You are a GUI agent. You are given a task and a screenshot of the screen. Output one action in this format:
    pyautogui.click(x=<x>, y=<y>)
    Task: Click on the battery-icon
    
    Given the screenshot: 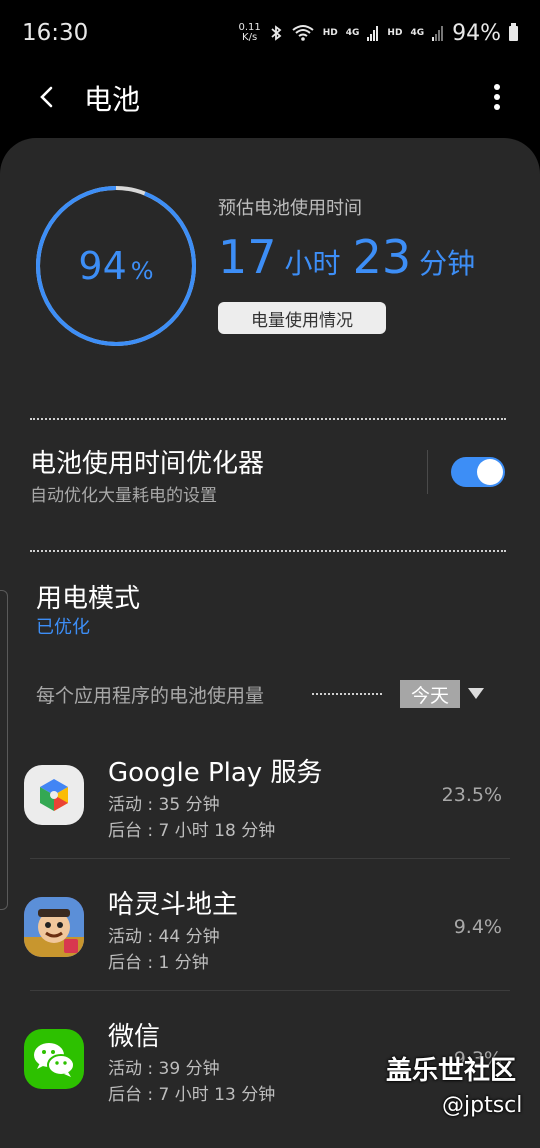 What is the action you would take?
    pyautogui.click(x=513, y=31)
    